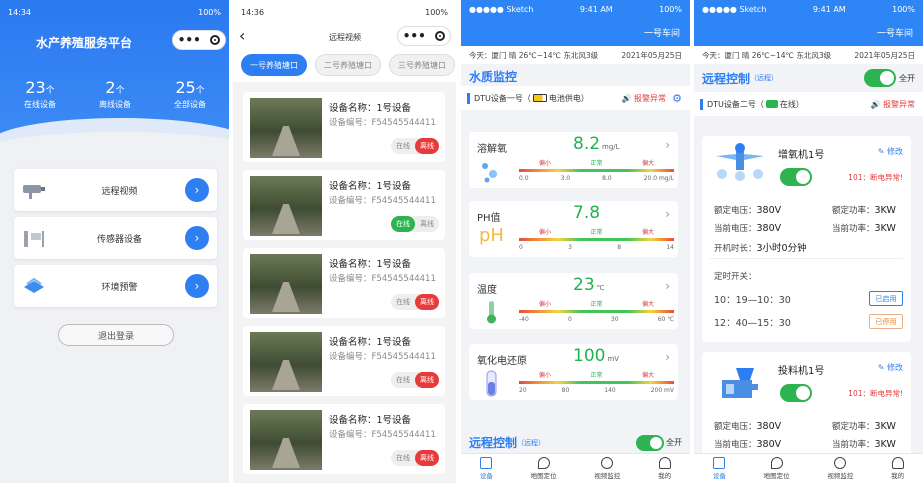 Image resolution: width=923 pixels, height=483 pixels. I want to click on pond-tabs: 一号养殖塘口 二号养殖塘口 三号养殖塘口, so click(344, 65).